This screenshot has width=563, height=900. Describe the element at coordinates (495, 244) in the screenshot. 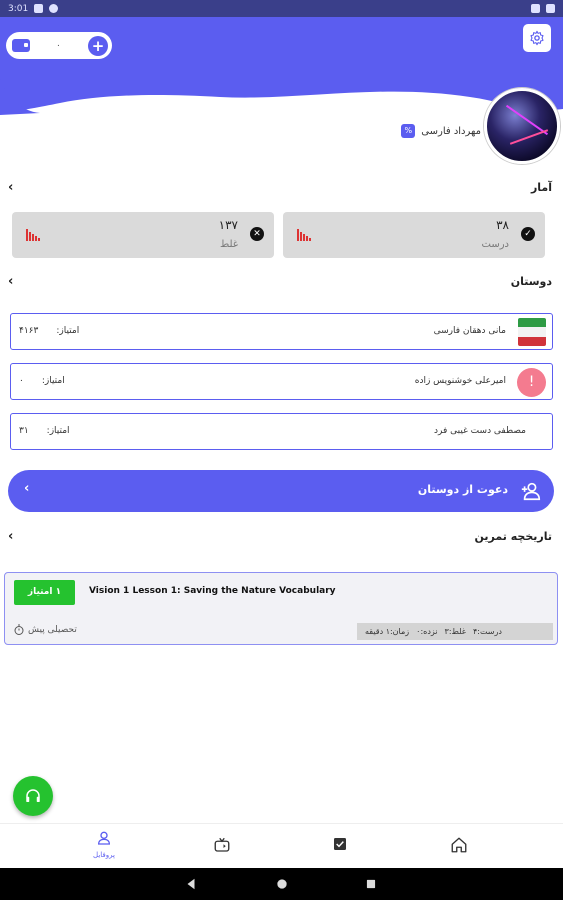

I see `correct-label: درست` at that location.